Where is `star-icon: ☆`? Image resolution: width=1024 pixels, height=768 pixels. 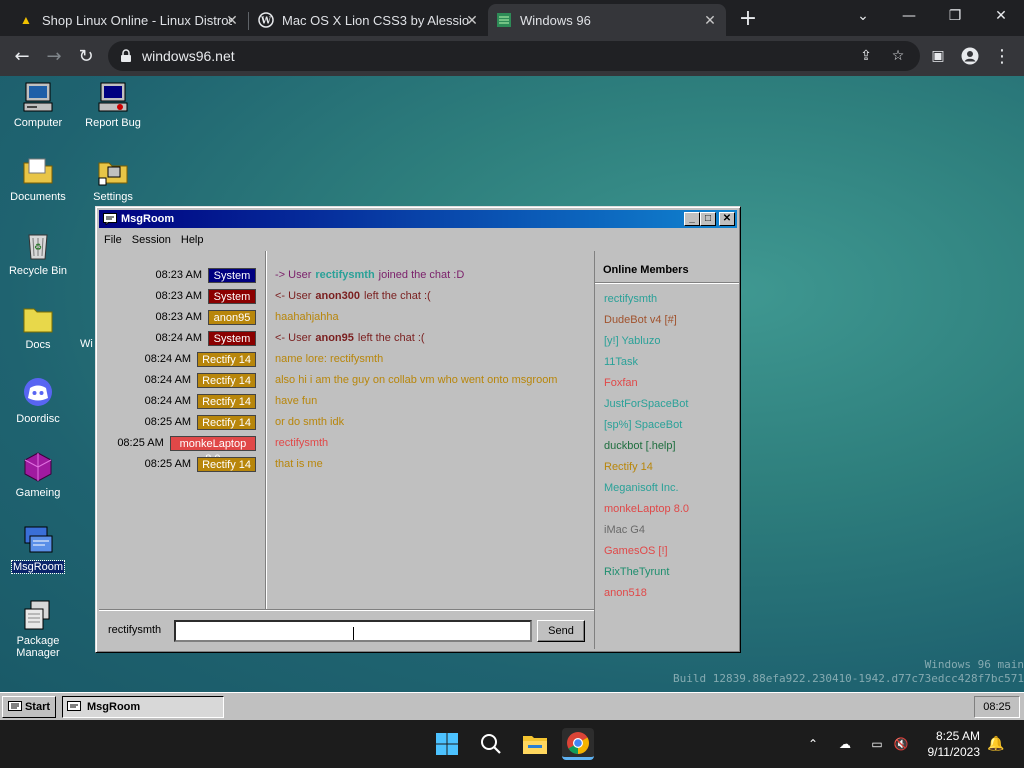 star-icon: ☆ is located at coordinates (898, 56).